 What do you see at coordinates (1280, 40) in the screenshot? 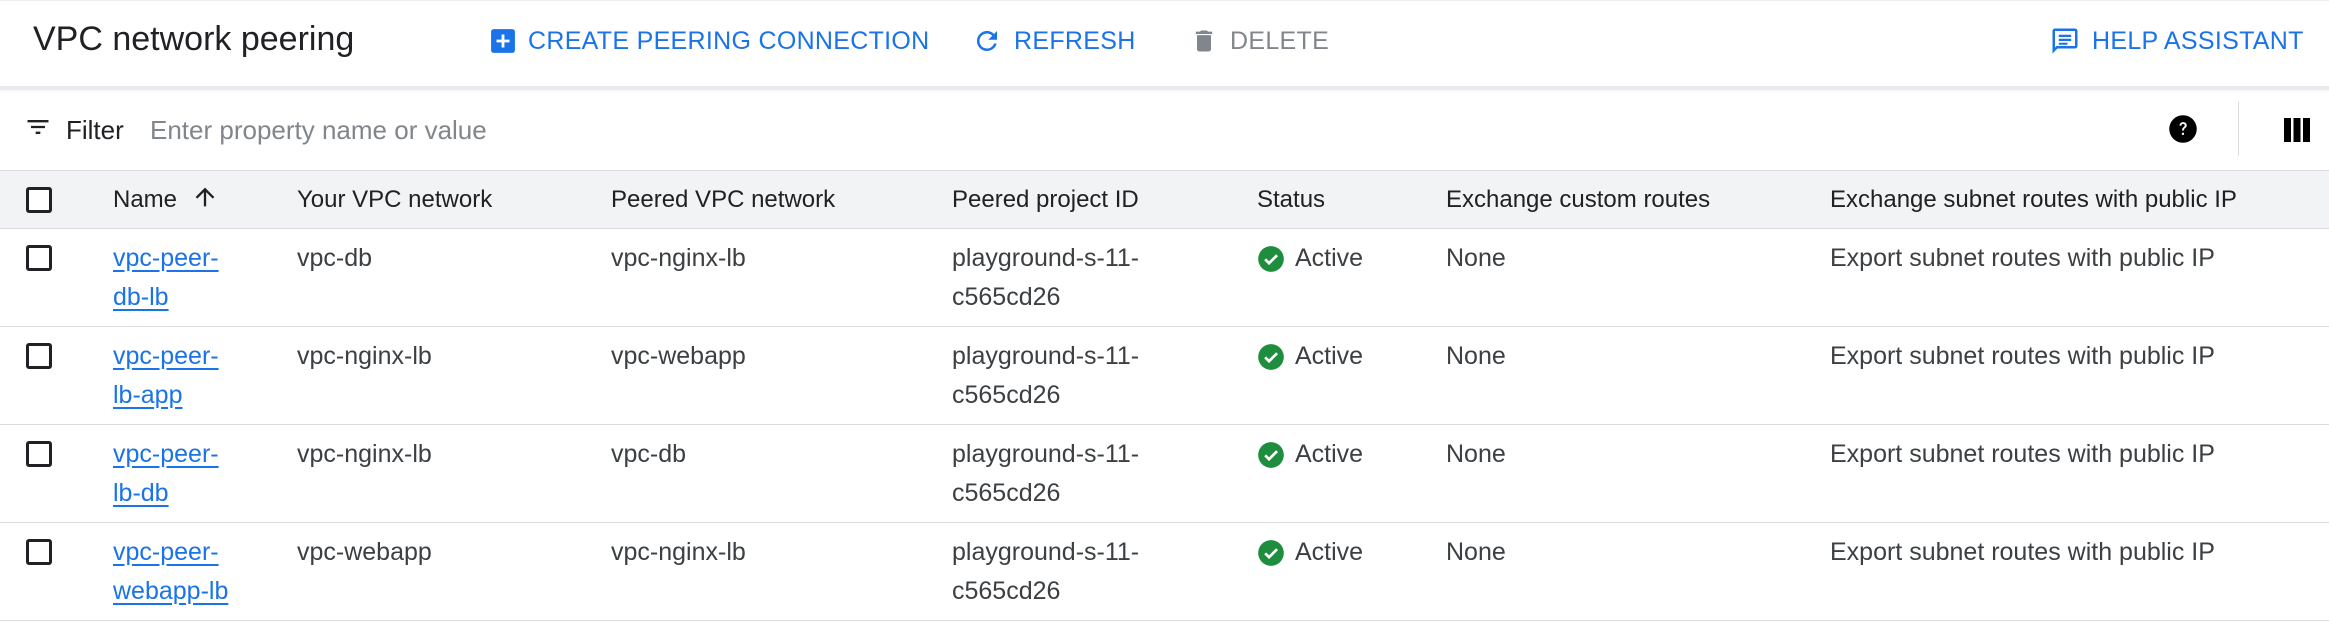
I see `delete-label: DELETE` at bounding box center [1280, 40].